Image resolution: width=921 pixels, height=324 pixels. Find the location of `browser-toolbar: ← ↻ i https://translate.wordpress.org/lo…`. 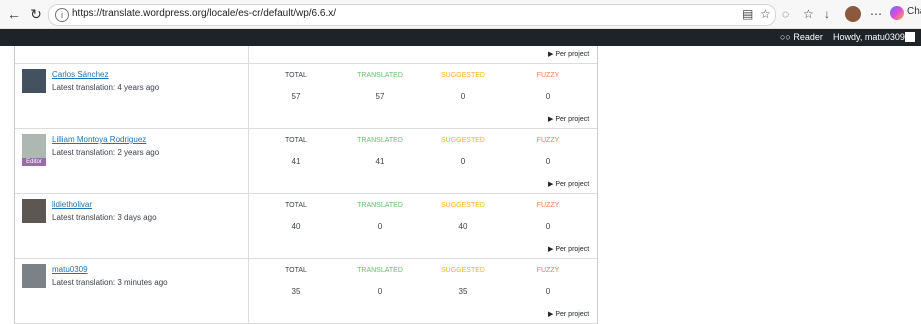

browser-toolbar: ← ↻ i https://translate.wordpress.org/lo… is located at coordinates (460, 14).